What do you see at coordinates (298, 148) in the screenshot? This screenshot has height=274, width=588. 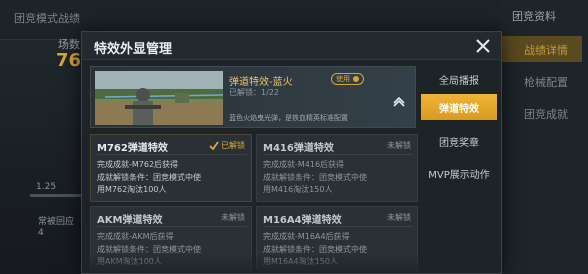 I see `card-title: M416弹道特效` at bounding box center [298, 148].